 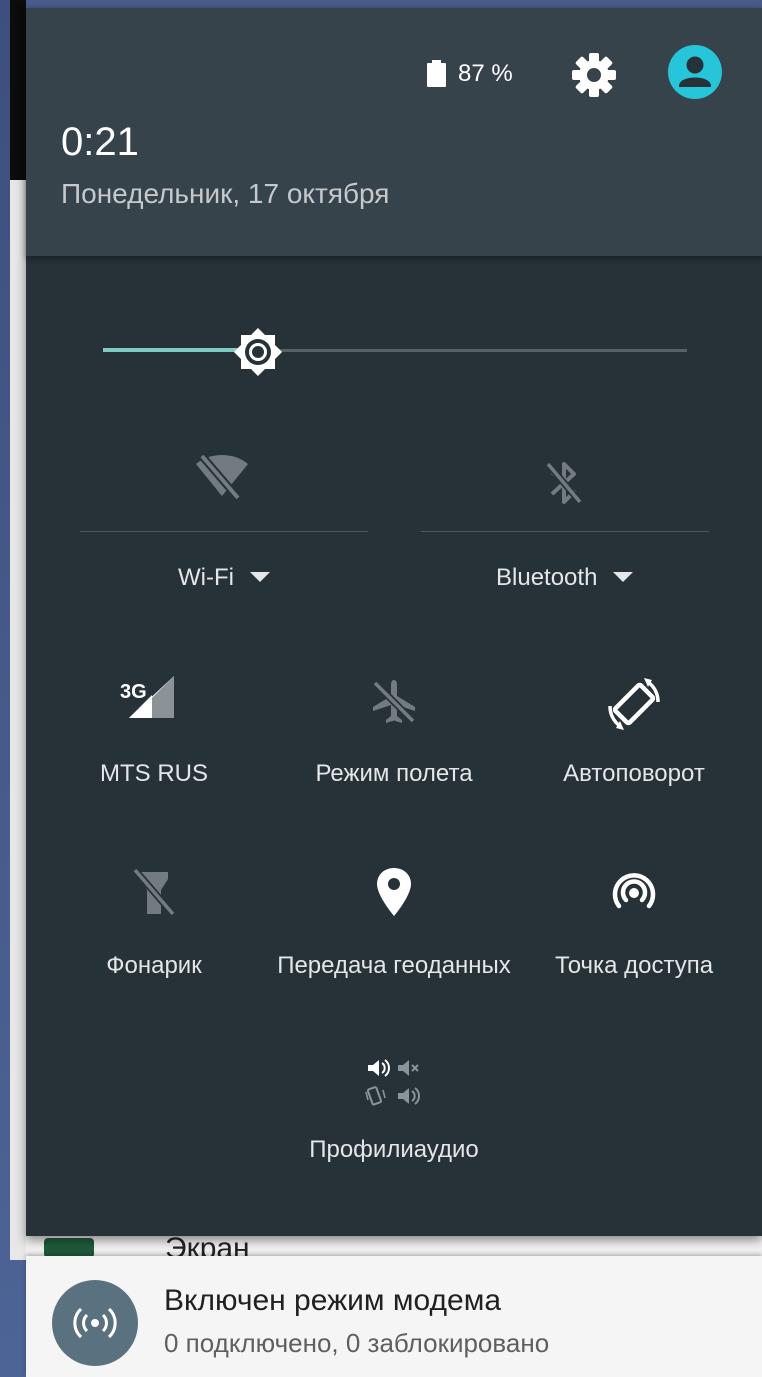 I want to click on hotspot-icon, so click(x=634, y=891).